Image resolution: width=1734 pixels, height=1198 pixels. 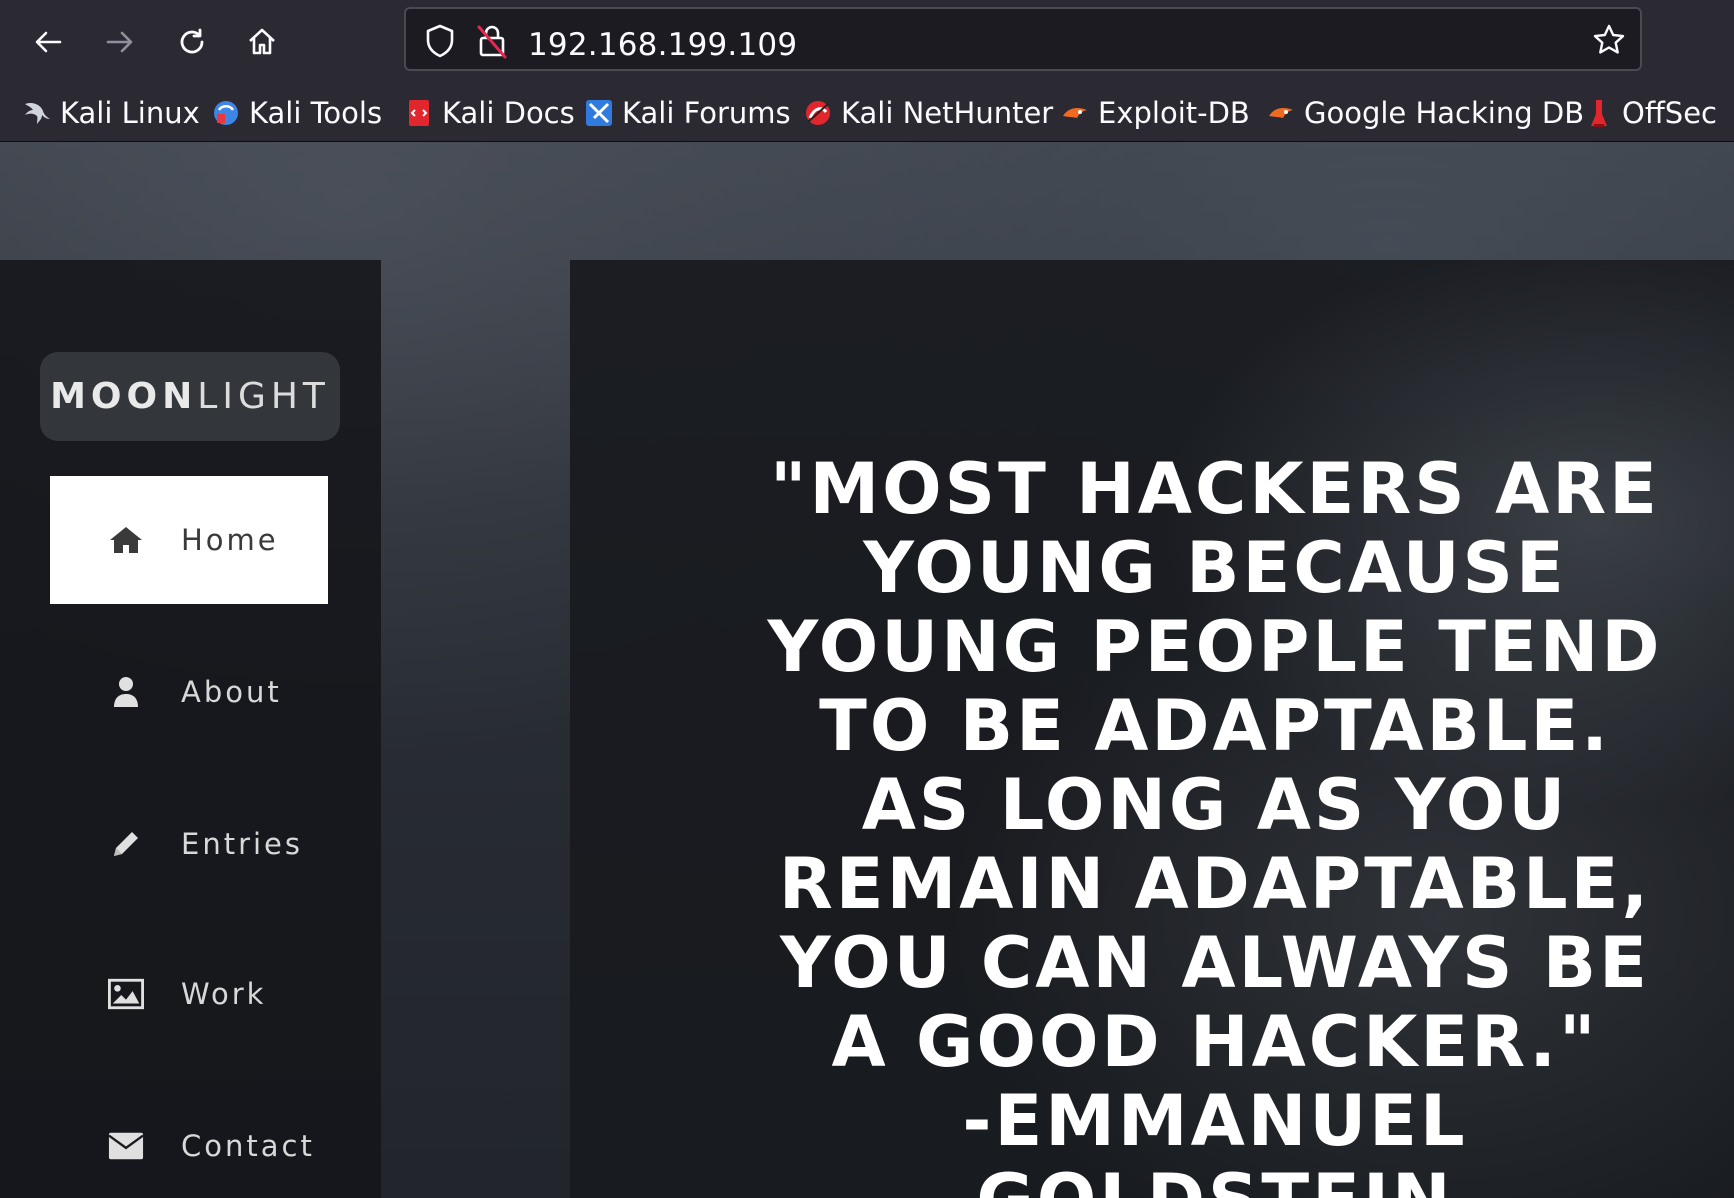 What do you see at coordinates (126, 844) in the screenshot?
I see `pencil-icon` at bounding box center [126, 844].